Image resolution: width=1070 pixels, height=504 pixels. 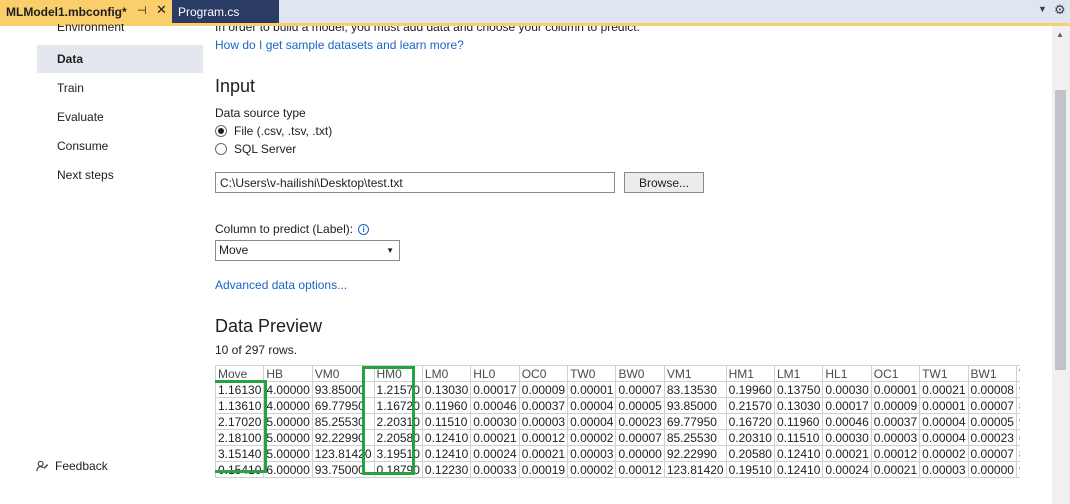 What do you see at coordinates (415, 182) in the screenshot?
I see `file-path-input` at bounding box center [415, 182].